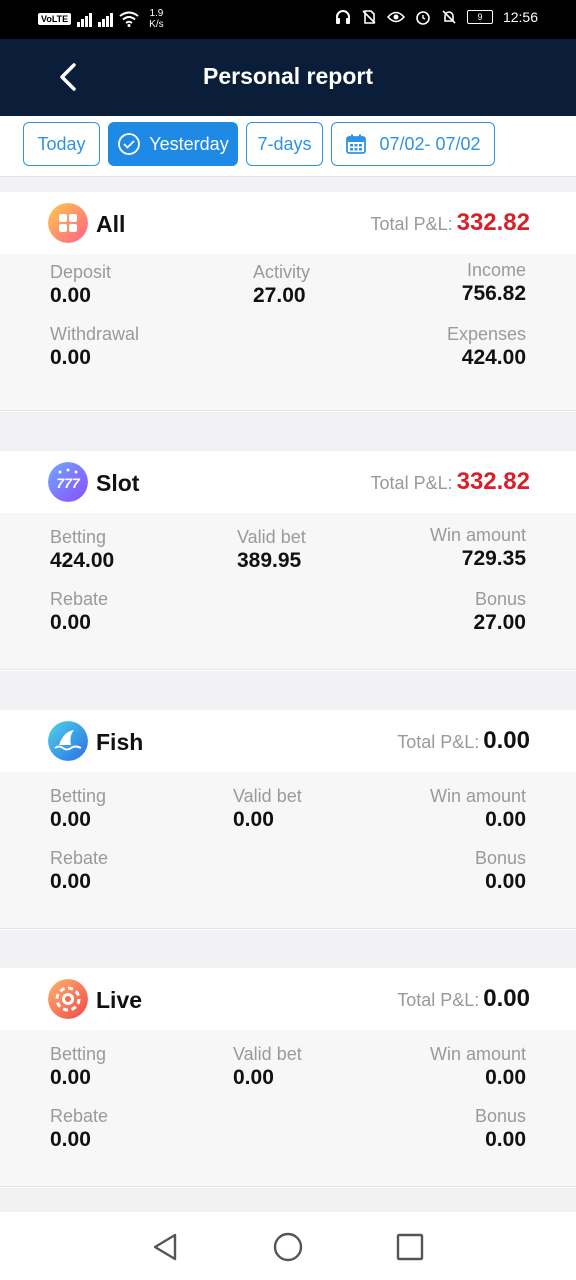 Image resolution: width=576 pixels, height=1280 pixels. What do you see at coordinates (68, 999) in the screenshot?
I see `poker-chip-icon` at bounding box center [68, 999].